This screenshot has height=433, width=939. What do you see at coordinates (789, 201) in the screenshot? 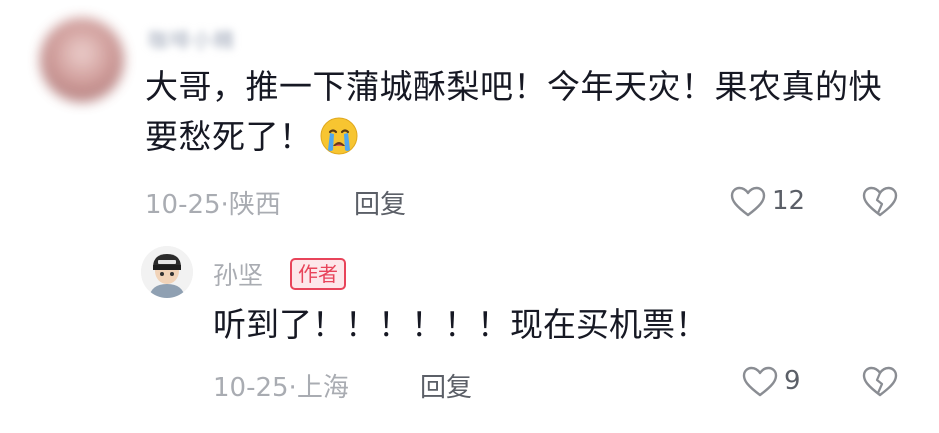
I see `comment-like-count: 12` at bounding box center [789, 201].